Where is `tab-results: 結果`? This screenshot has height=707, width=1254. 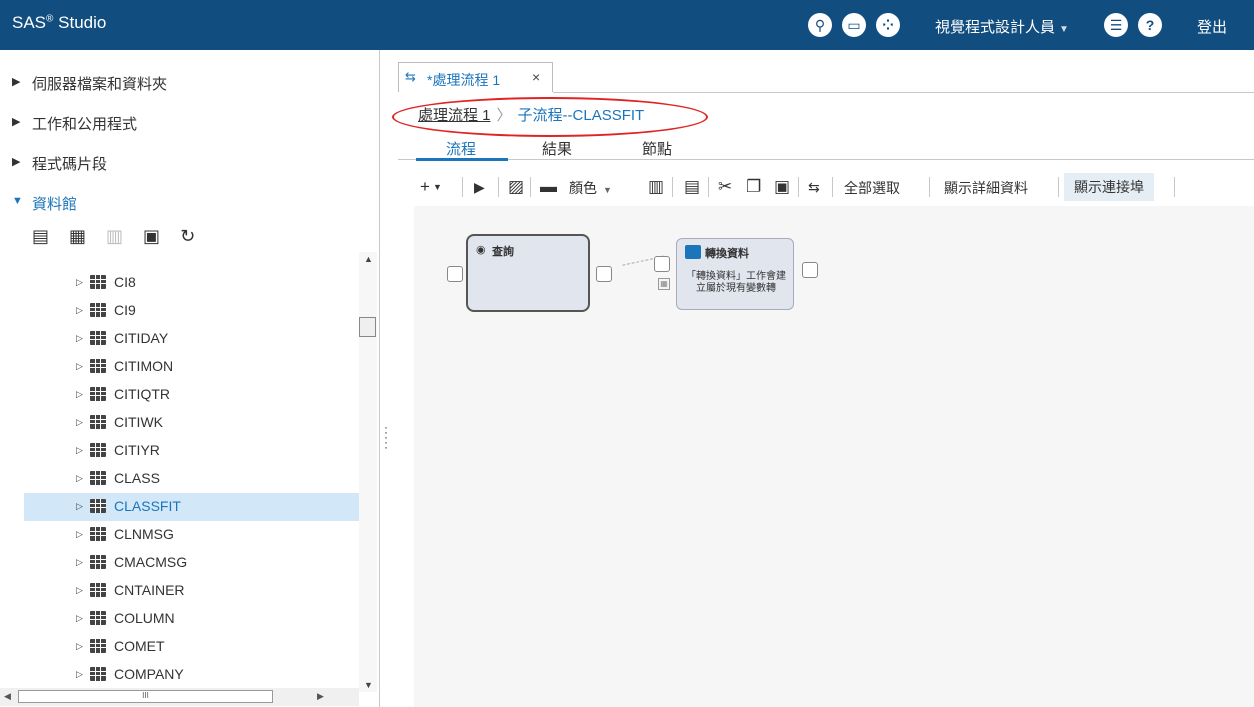
tab-results: 結果 is located at coordinates (557, 148).